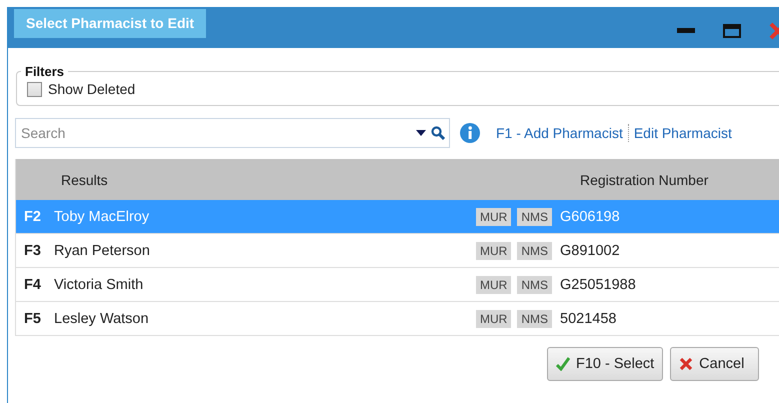 This screenshot has width=779, height=403. Describe the element at coordinates (102, 250) in the screenshot. I see `pharmacist-name: Ryan Peterson` at that location.